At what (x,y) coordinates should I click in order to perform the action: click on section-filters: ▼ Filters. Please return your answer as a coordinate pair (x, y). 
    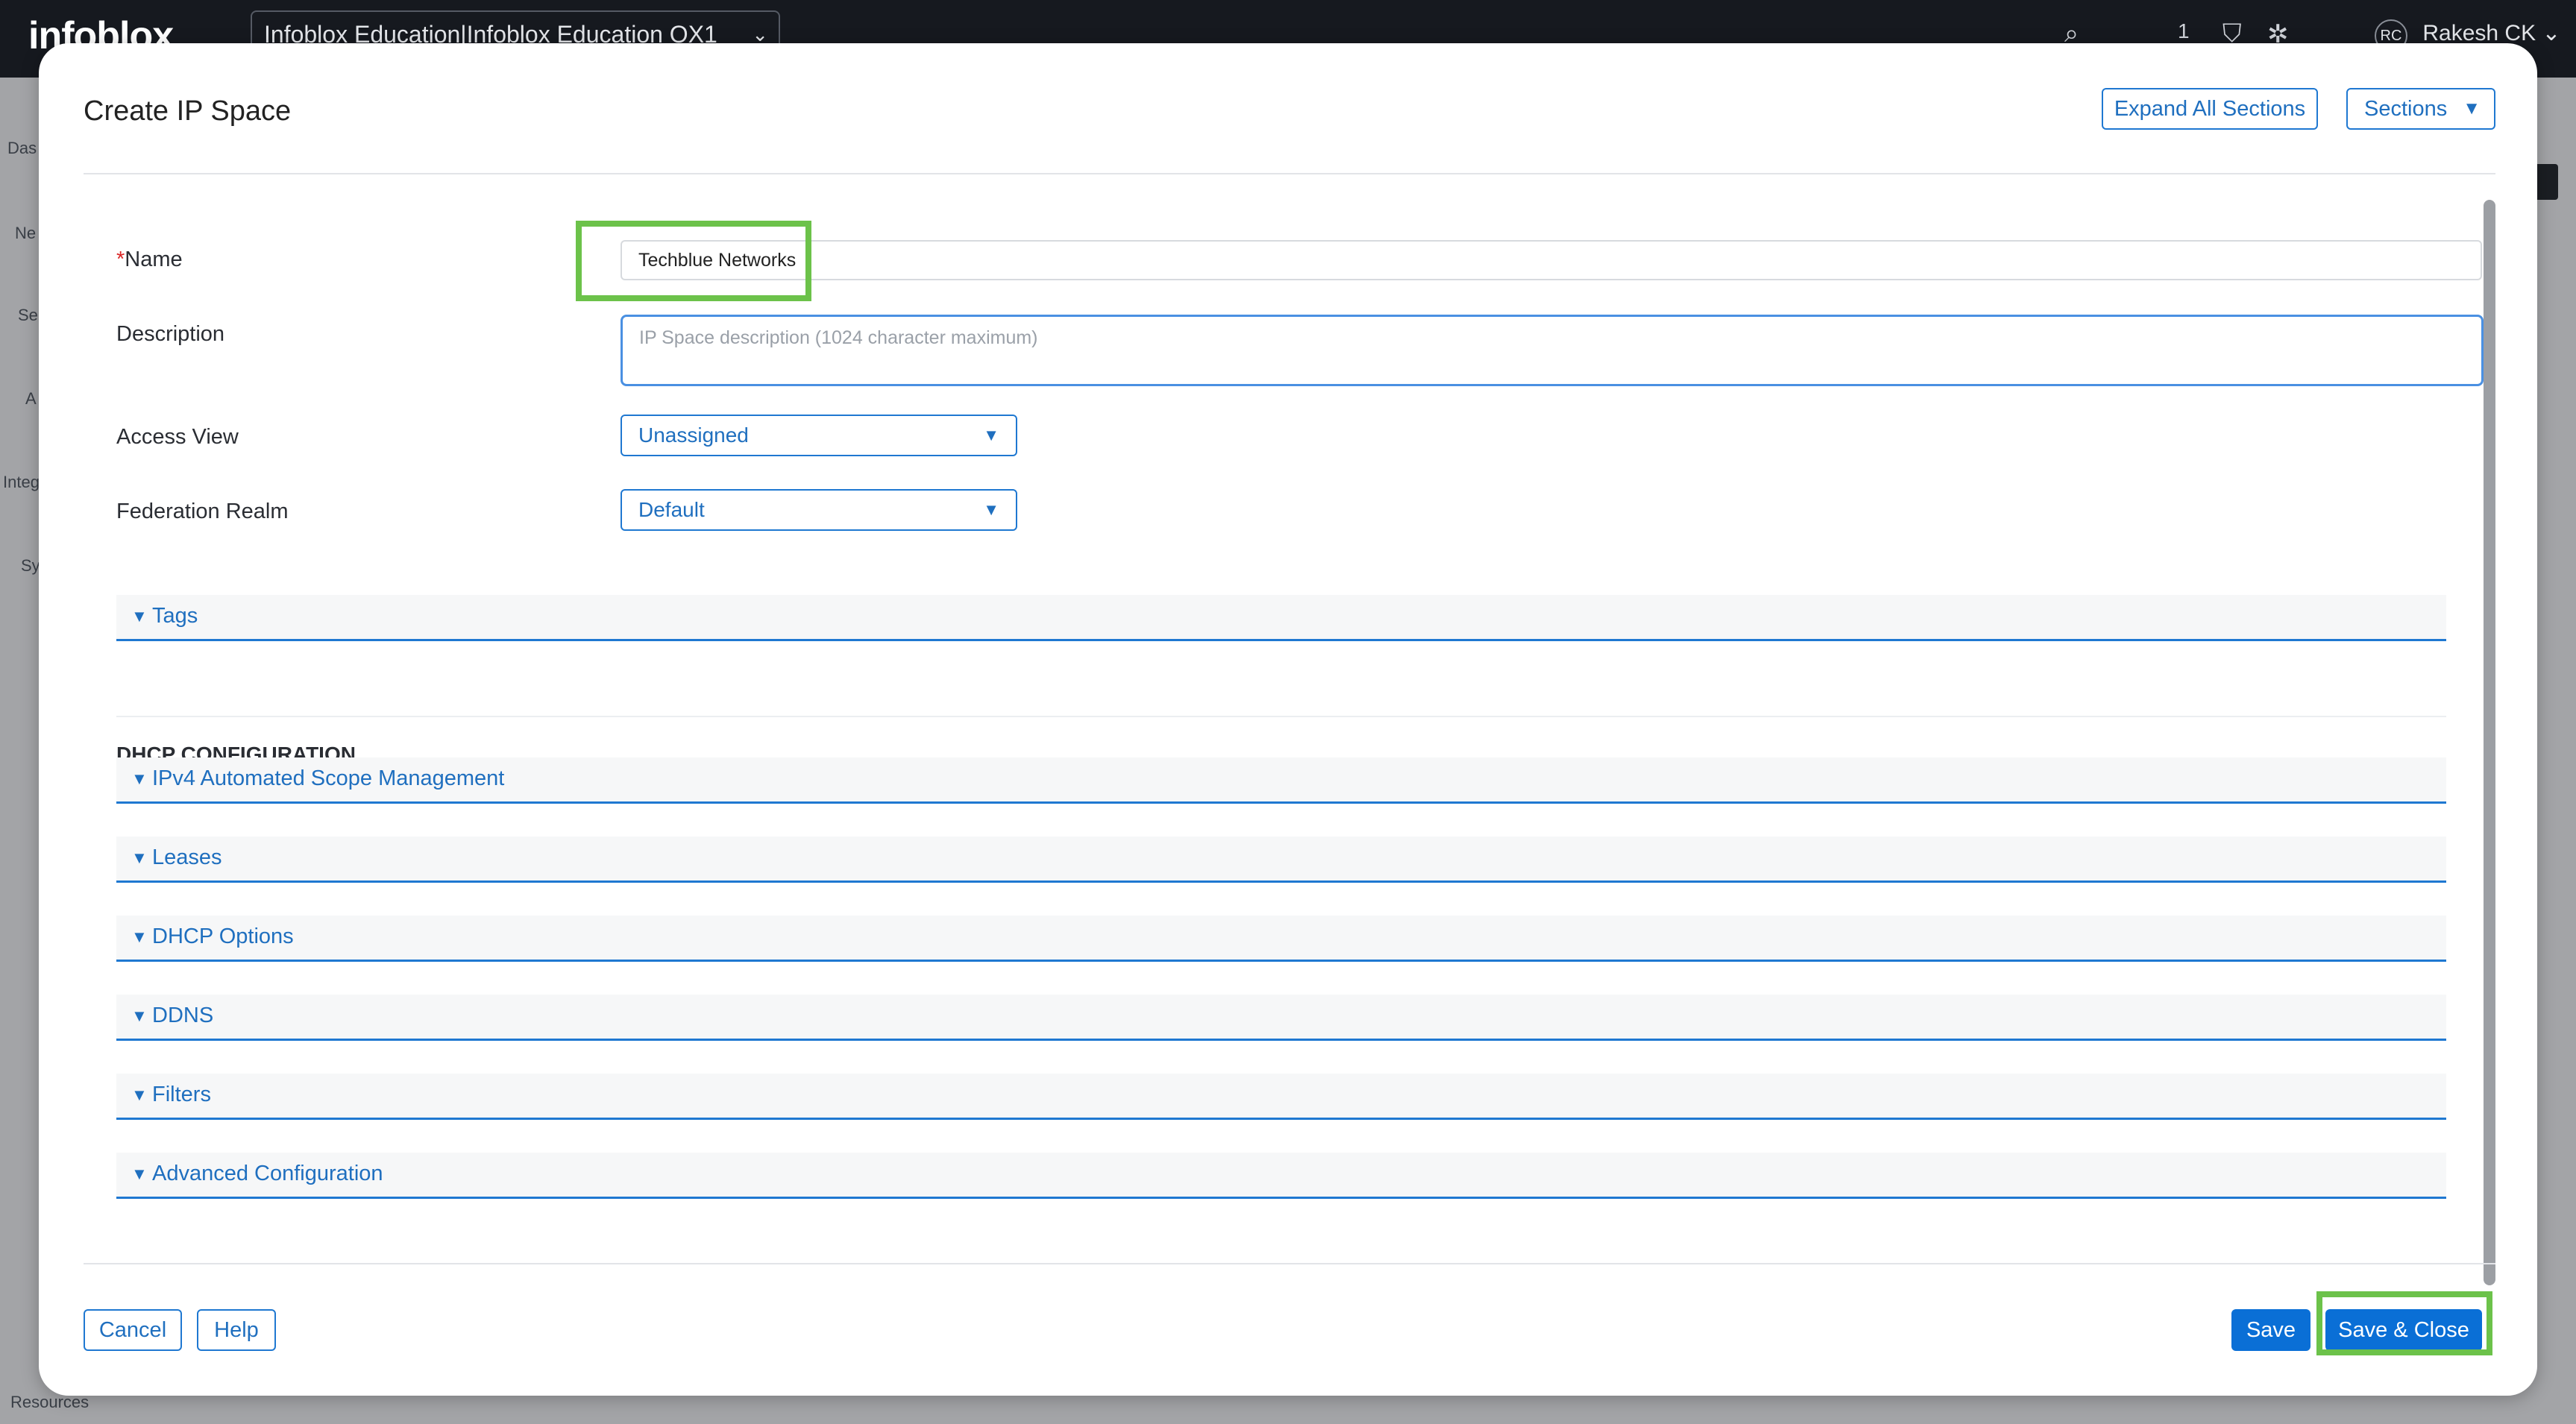
    Looking at the image, I should click on (1281, 1097).